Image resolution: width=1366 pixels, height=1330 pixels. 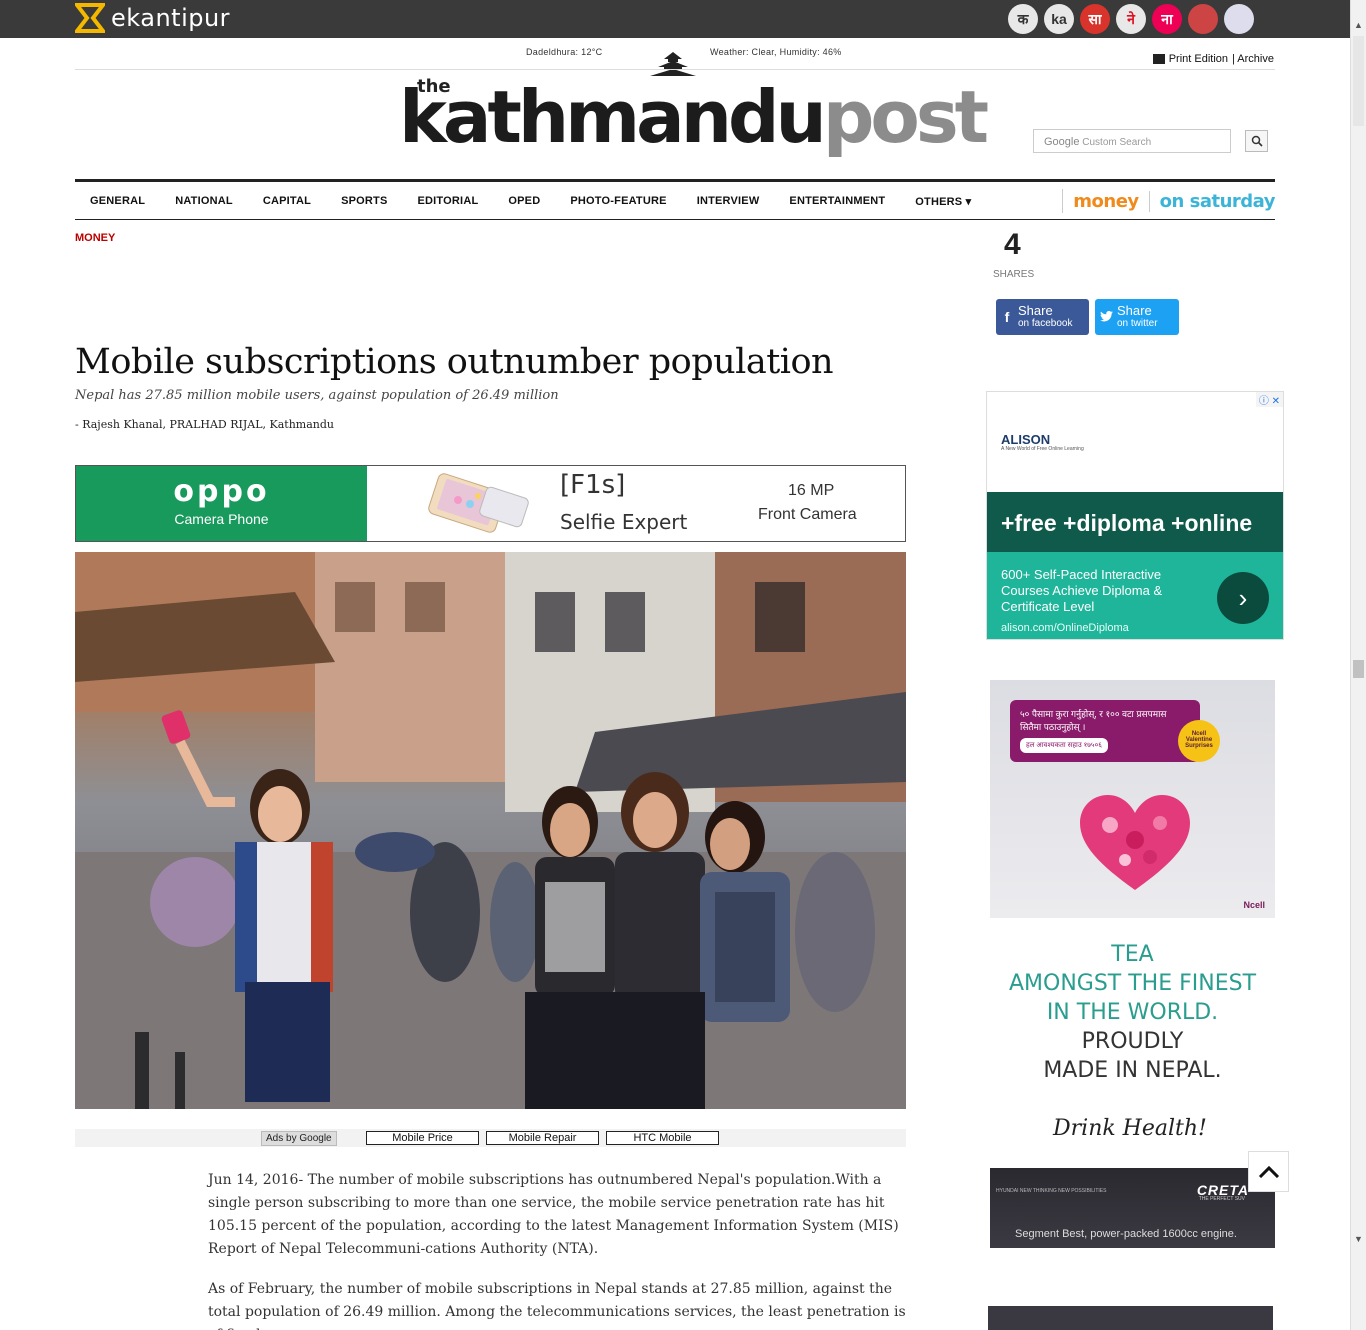 I want to click on sister-site-saptahik-icon: सा, so click(x=1095, y=19).